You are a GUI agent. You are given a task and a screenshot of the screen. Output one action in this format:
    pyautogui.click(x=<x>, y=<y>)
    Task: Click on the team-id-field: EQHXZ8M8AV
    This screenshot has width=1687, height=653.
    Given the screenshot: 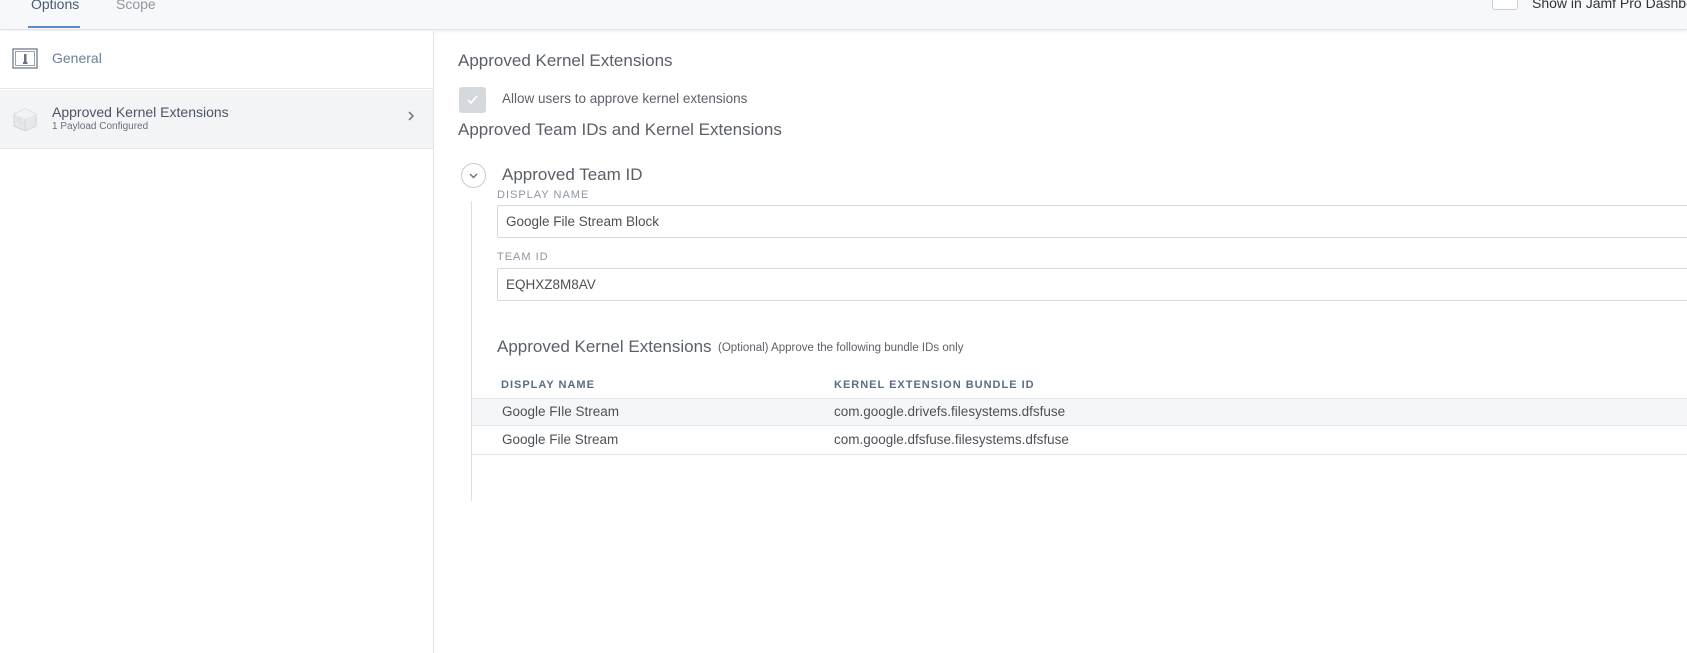 What is the action you would take?
    pyautogui.click(x=1092, y=284)
    